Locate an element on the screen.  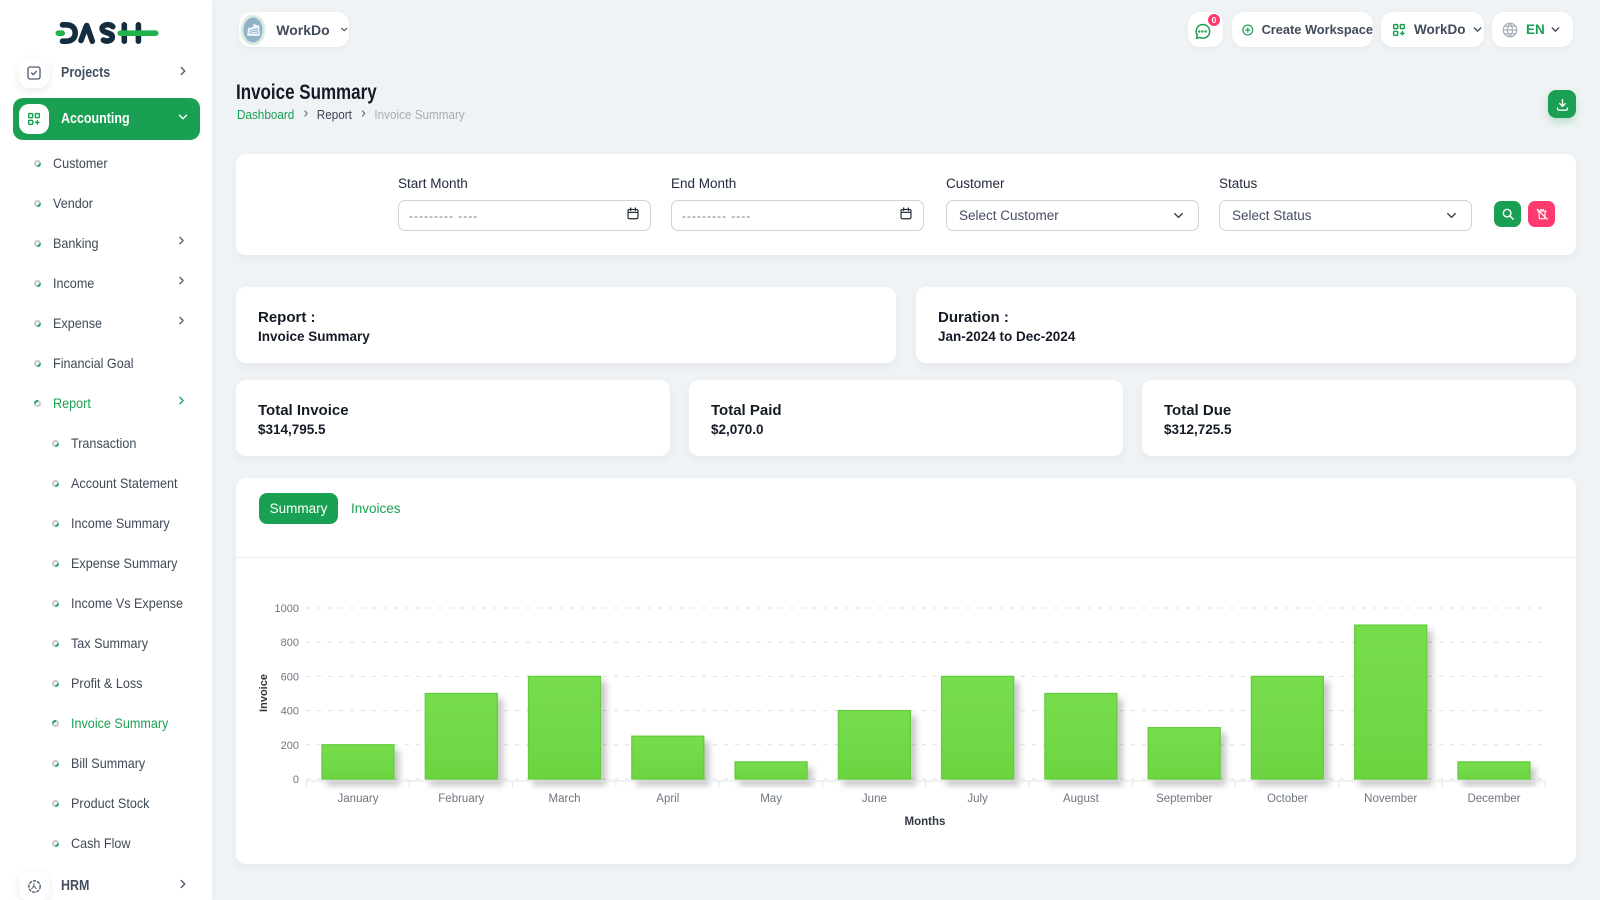
svg-text: 600 is located at coordinates (290, 677).